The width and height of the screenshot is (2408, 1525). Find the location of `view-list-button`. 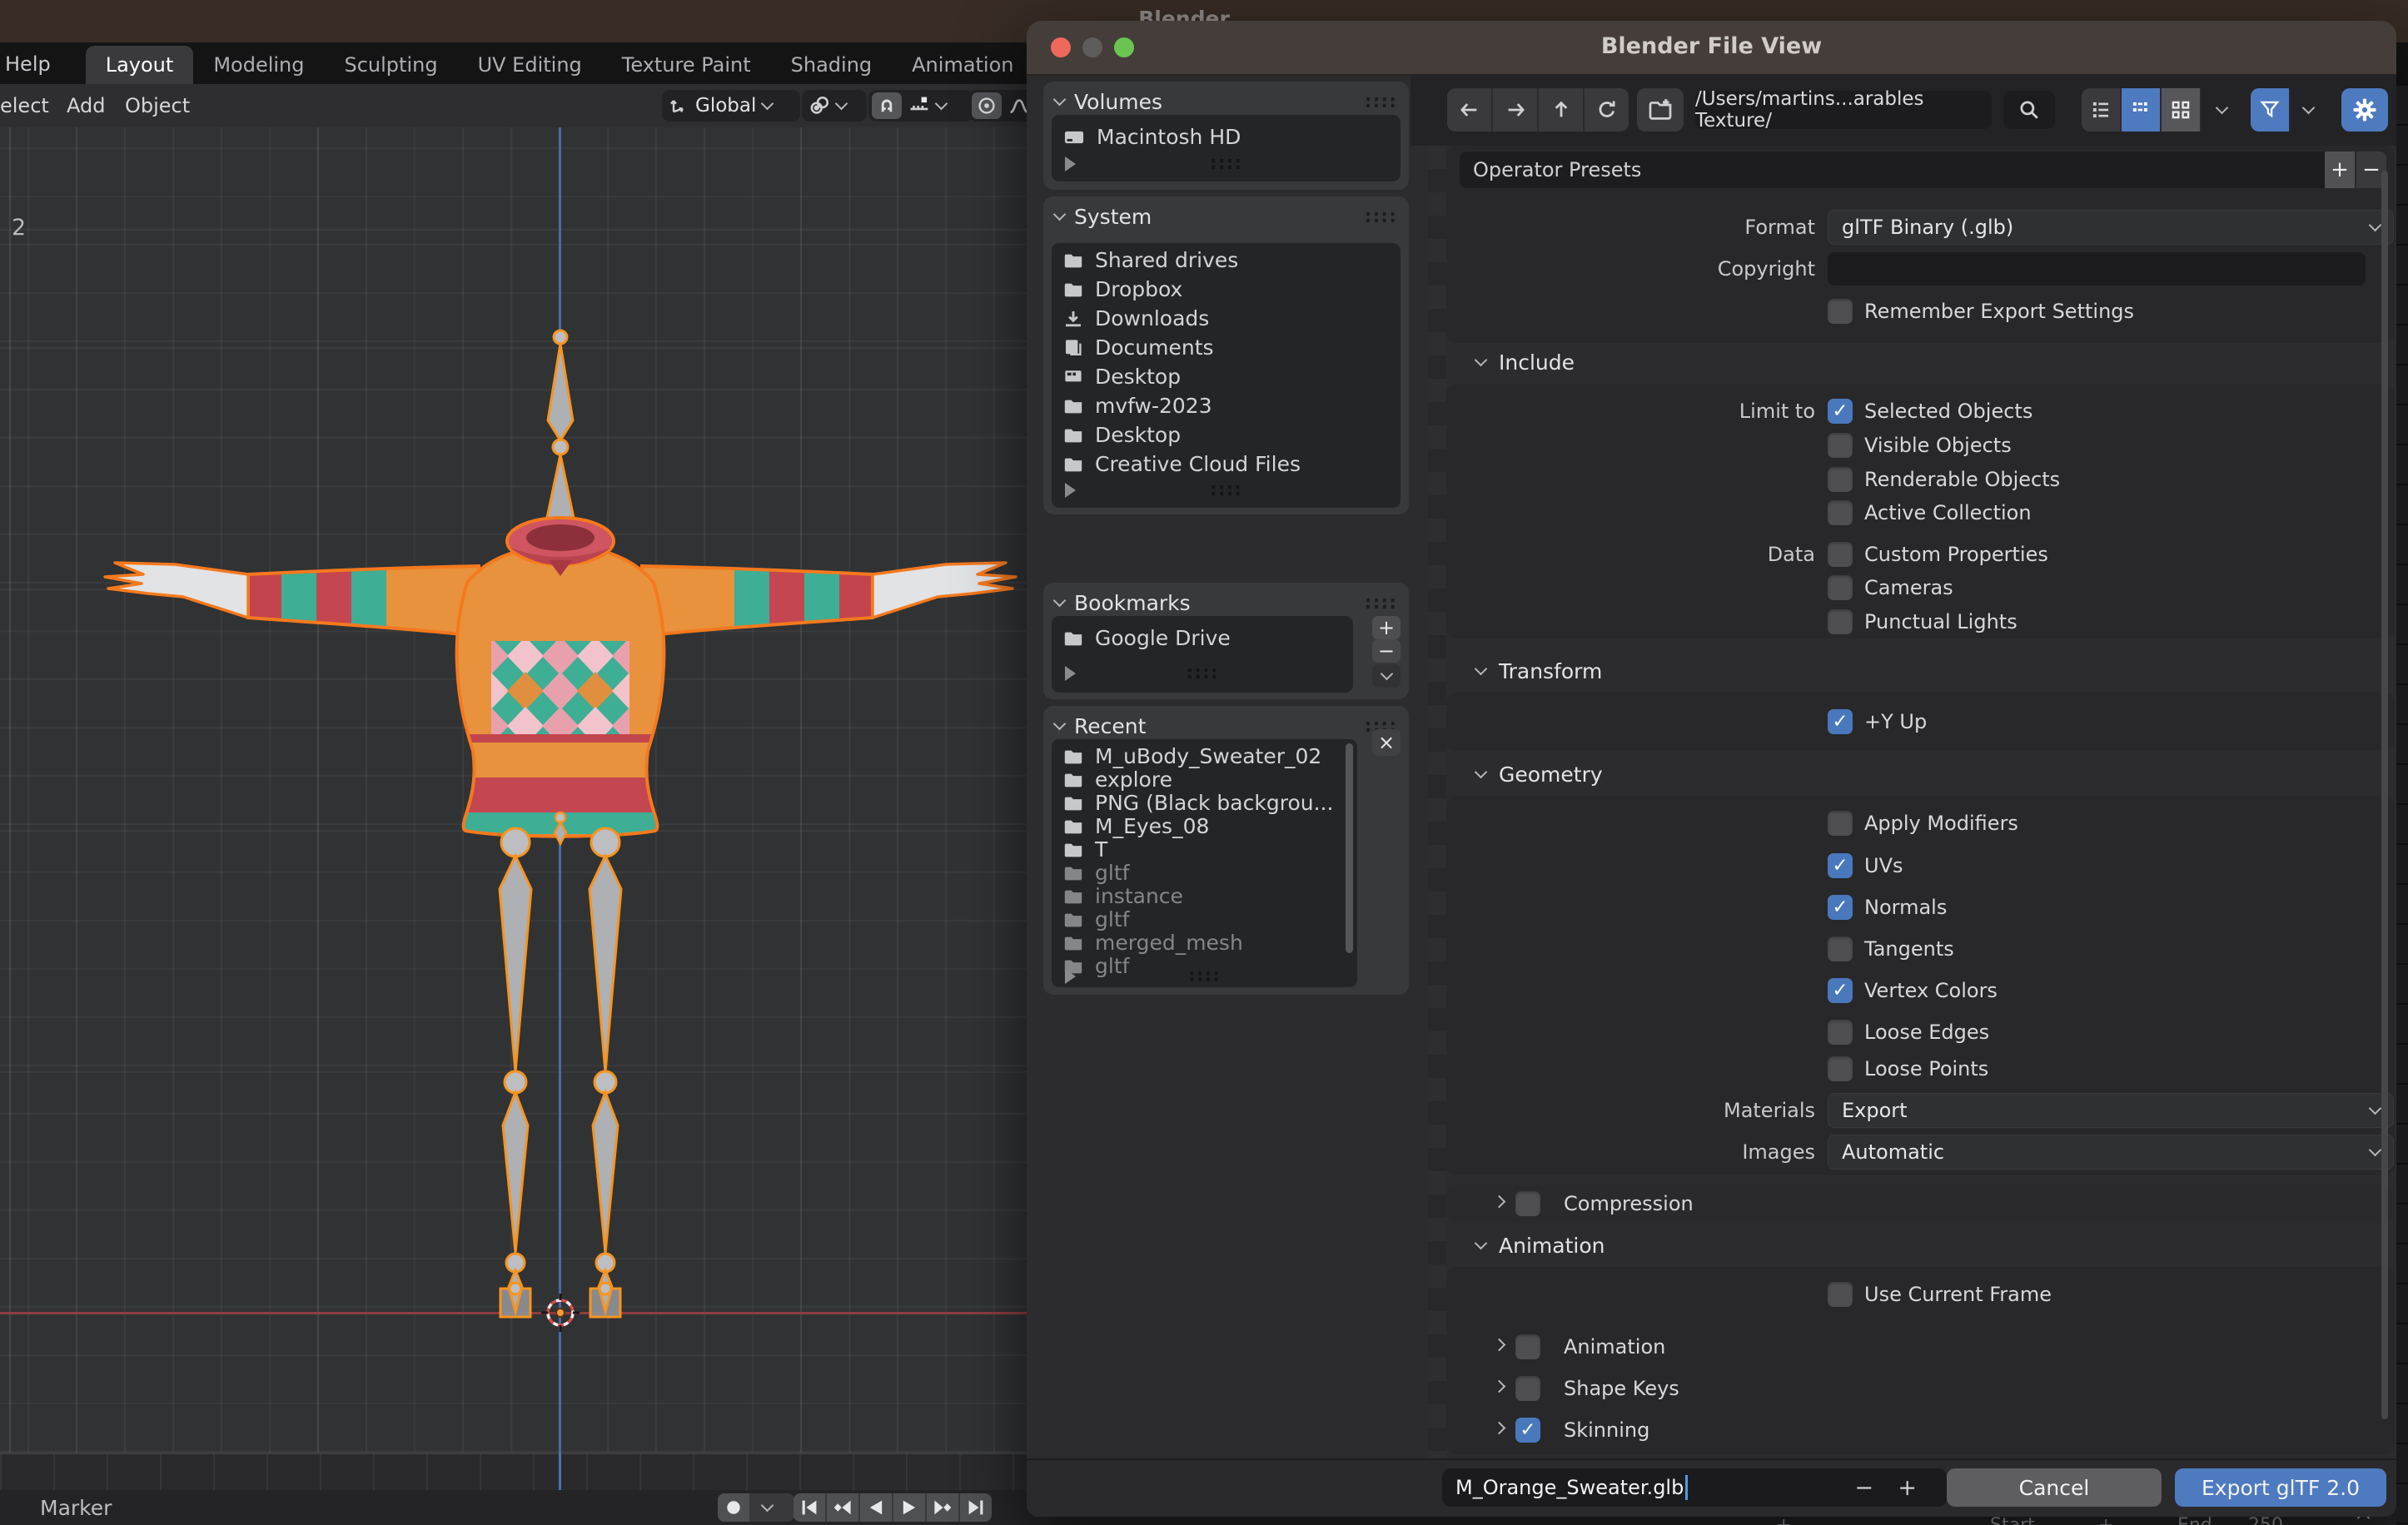

view-list-button is located at coordinates (2102, 110).